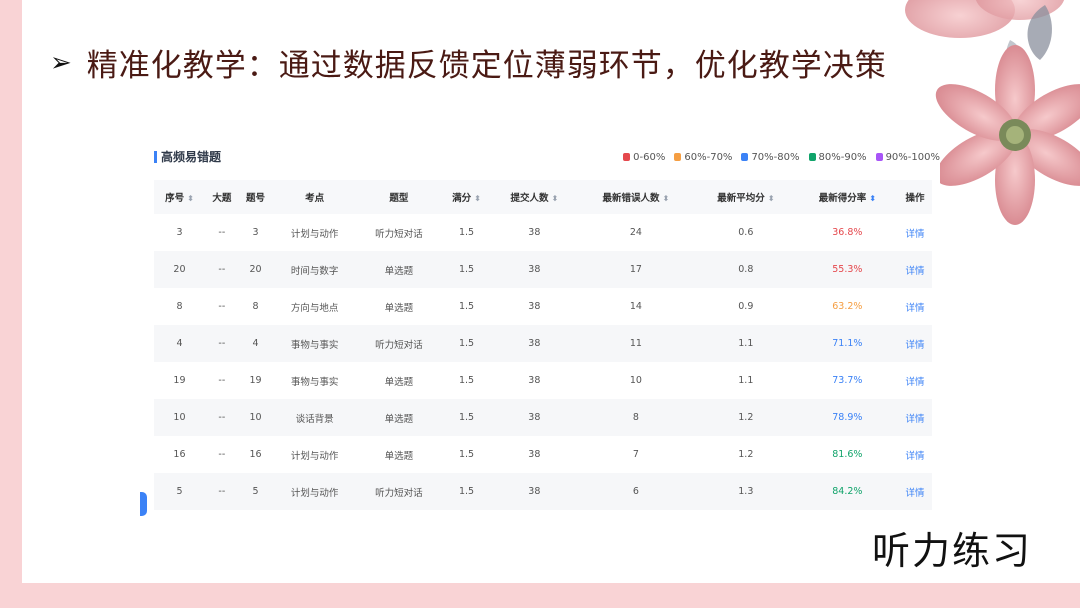 This screenshot has width=1080, height=608. I want to click on column-header-seq: 序号 ⬍, so click(179, 197).